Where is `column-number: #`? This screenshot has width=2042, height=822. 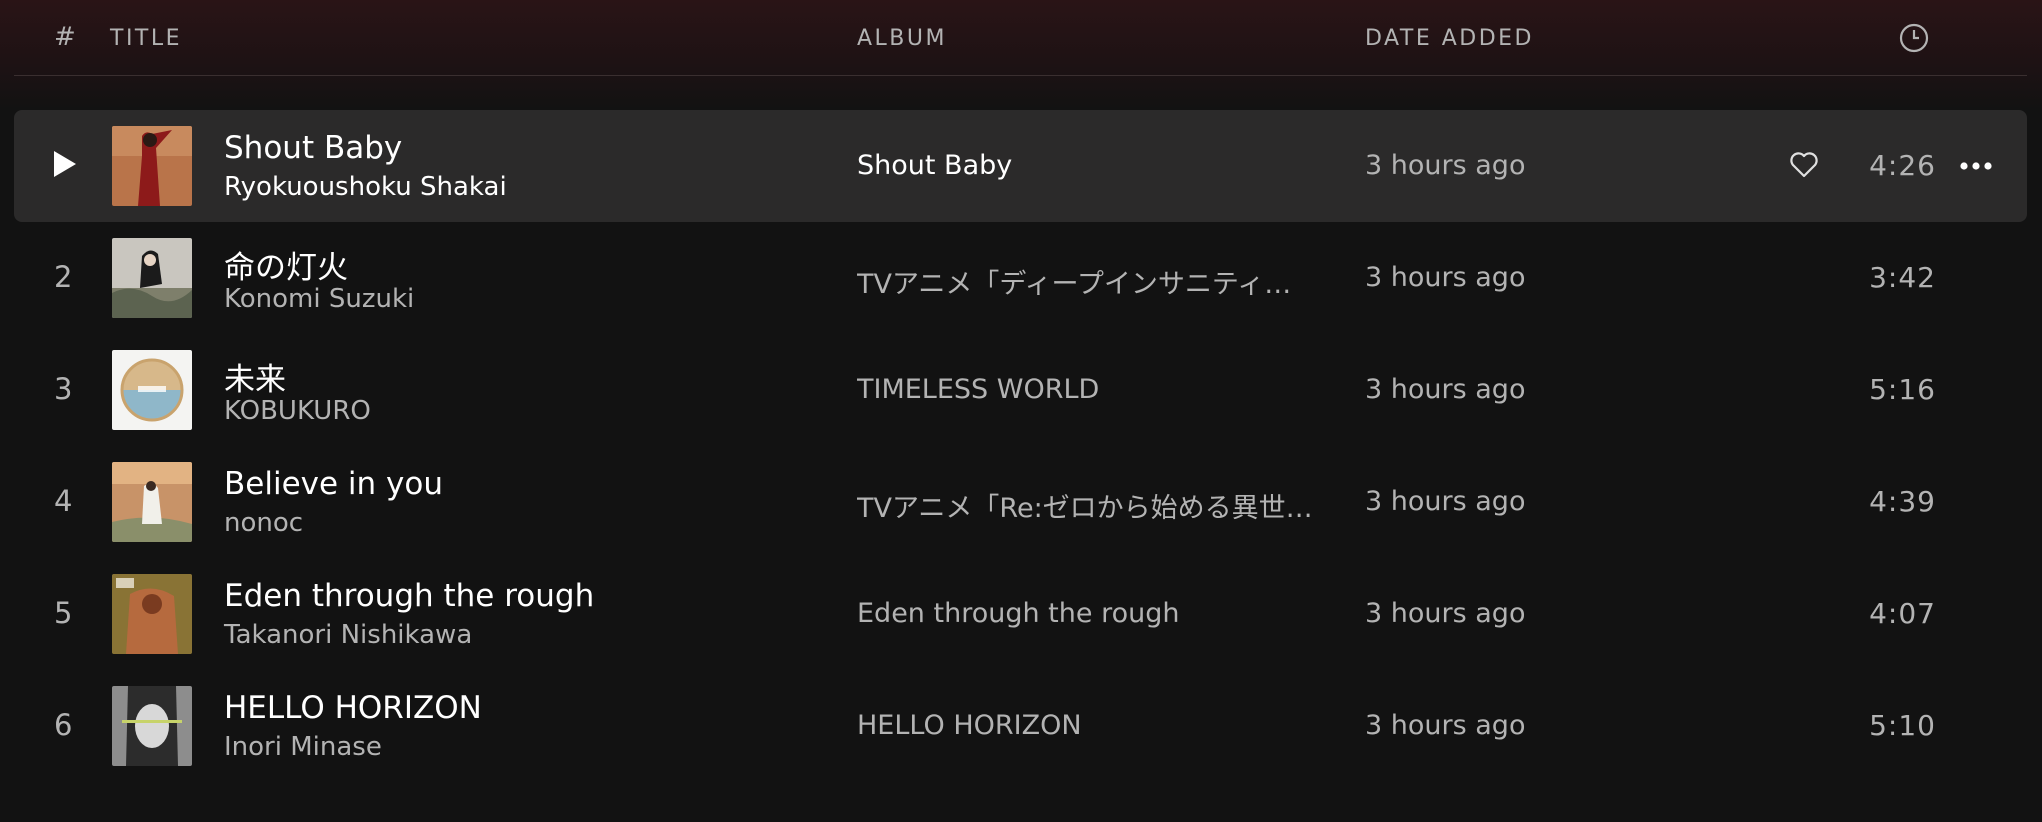
column-number: # is located at coordinates (66, 37).